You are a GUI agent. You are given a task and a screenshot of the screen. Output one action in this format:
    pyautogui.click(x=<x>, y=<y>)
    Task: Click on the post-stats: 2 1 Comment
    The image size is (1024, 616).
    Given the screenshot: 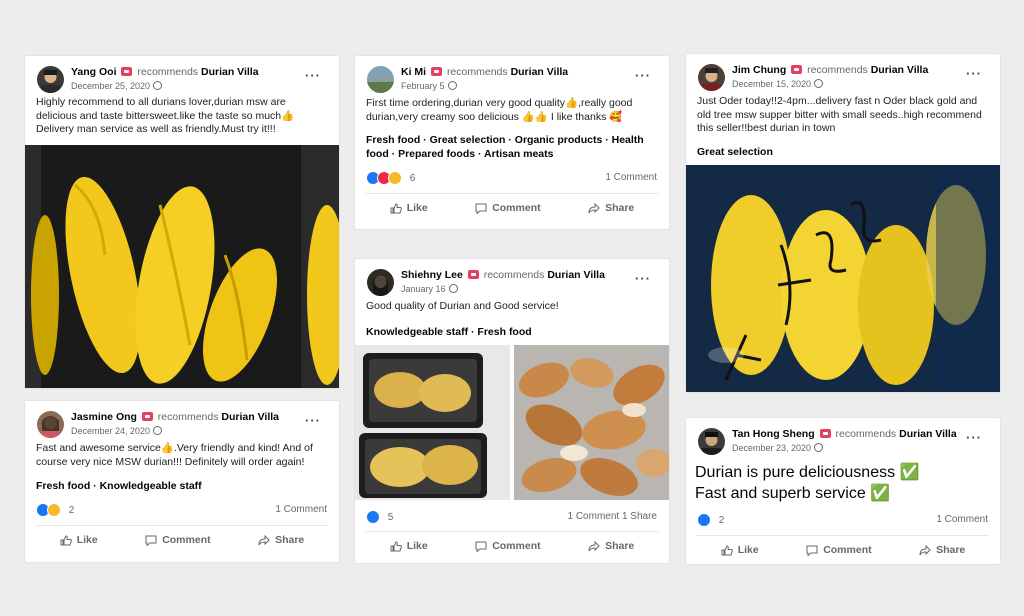 What is the action you would take?
    pyautogui.click(x=182, y=510)
    